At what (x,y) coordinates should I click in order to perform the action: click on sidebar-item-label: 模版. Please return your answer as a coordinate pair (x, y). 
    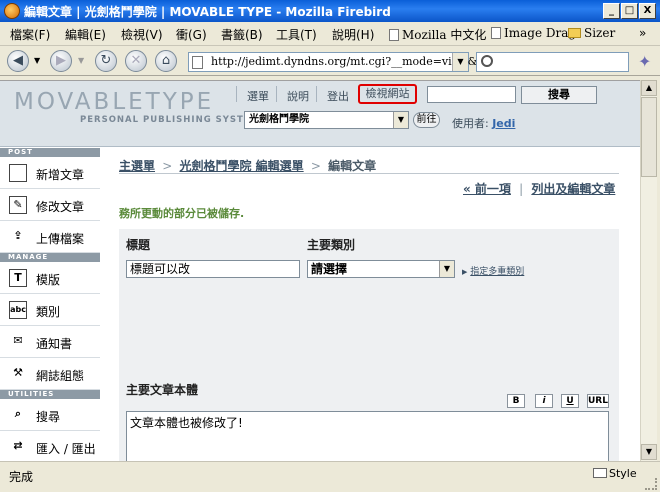
    Looking at the image, I should click on (48, 280).